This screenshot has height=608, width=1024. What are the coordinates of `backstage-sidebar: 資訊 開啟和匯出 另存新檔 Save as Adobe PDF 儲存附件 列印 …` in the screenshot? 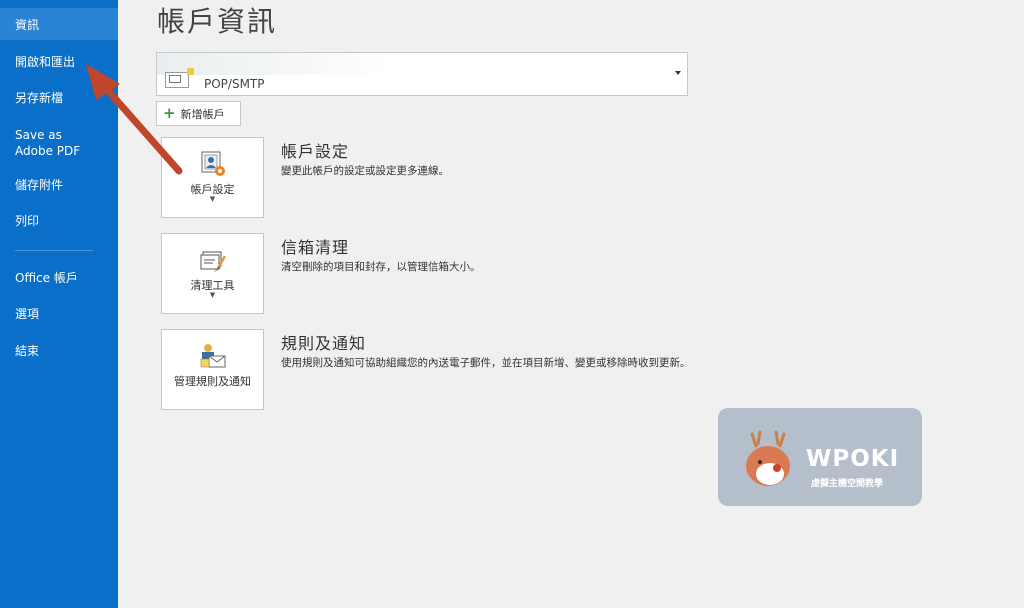 It's located at (59, 304).